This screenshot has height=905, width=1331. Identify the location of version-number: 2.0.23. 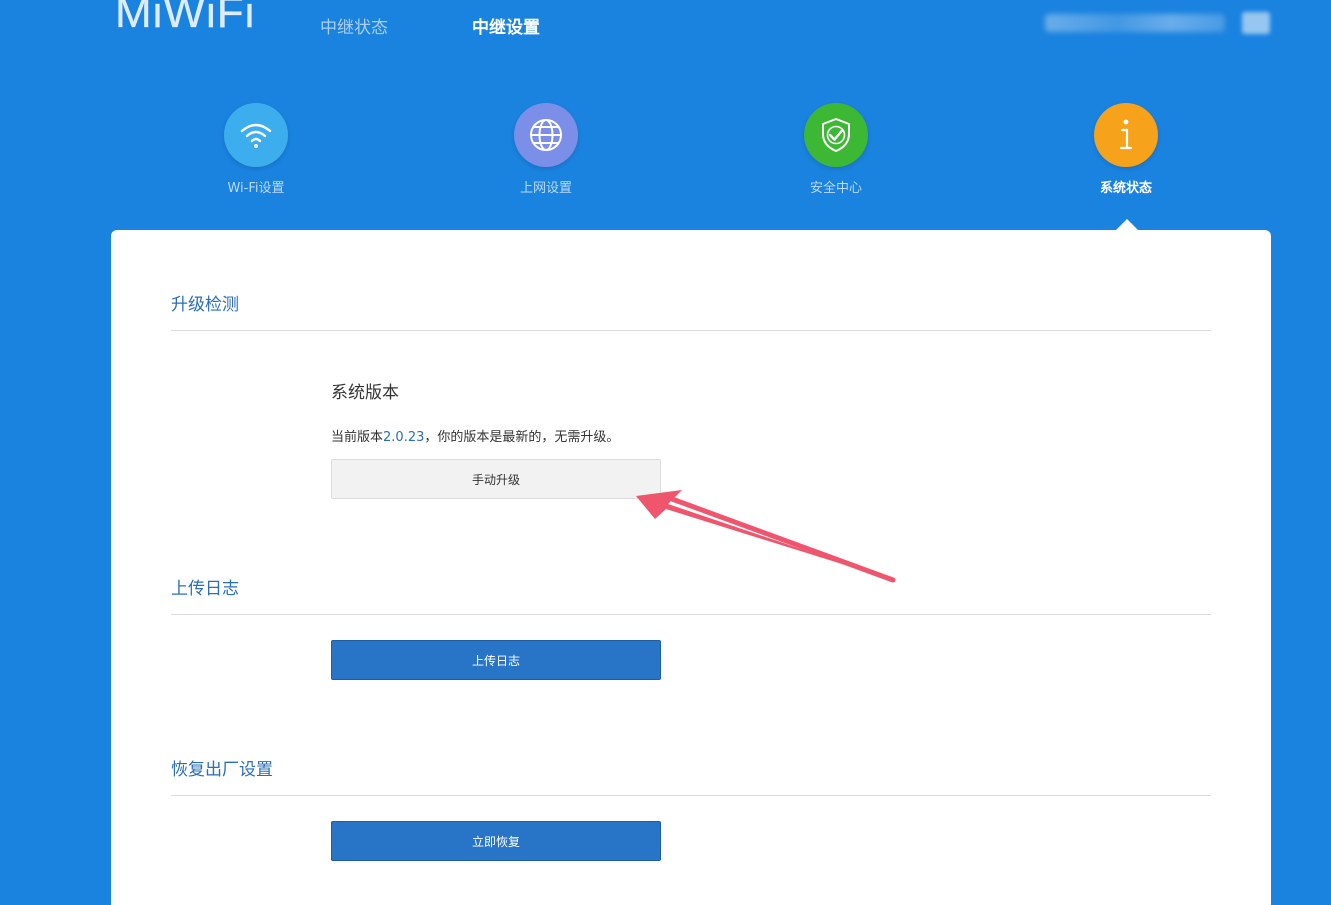
(404, 437).